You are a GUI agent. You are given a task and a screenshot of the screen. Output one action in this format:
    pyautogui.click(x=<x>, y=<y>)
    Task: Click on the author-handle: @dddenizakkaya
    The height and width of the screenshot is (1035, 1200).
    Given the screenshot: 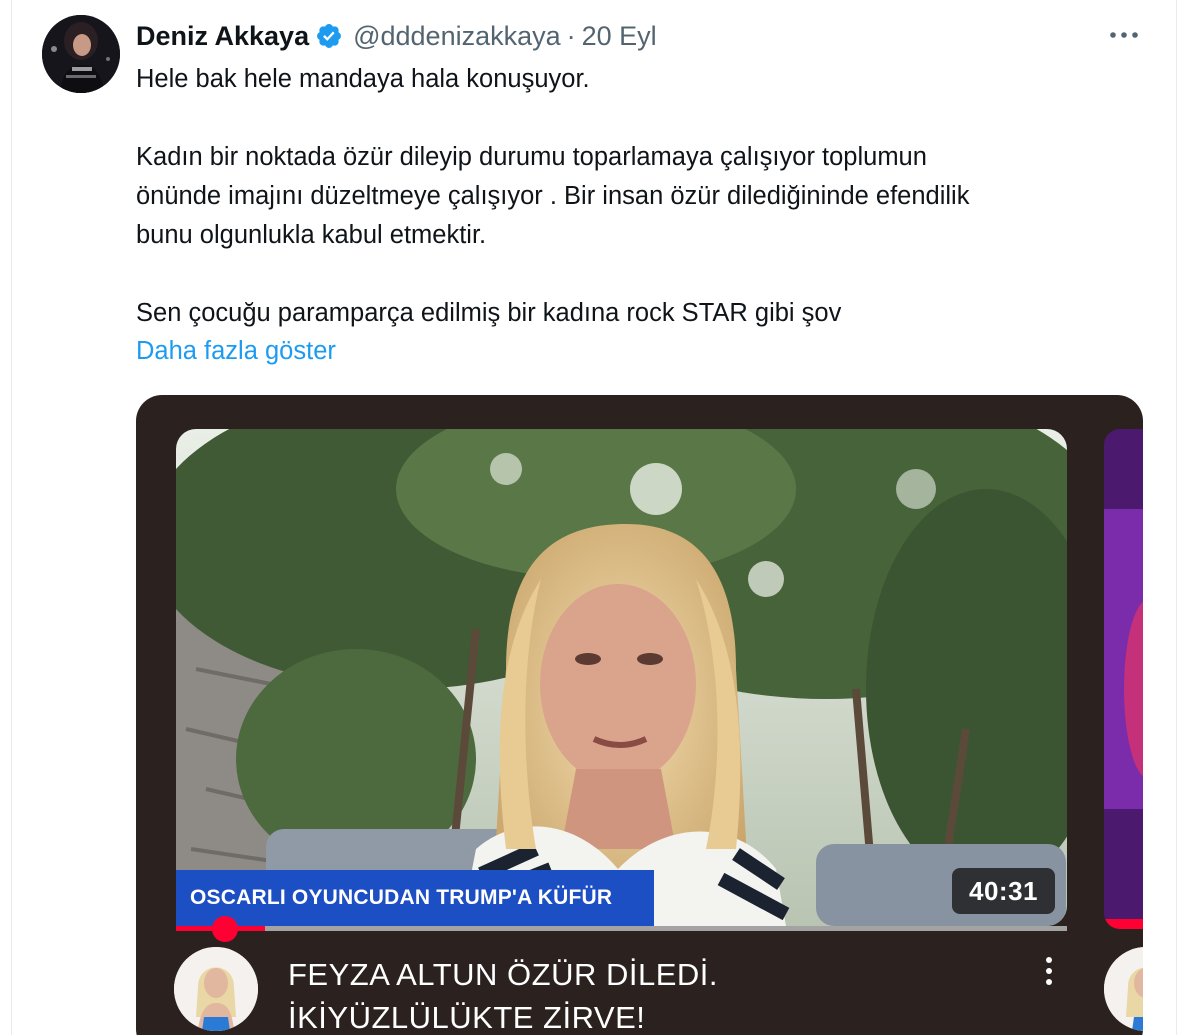 What is the action you would take?
    pyautogui.click(x=457, y=36)
    